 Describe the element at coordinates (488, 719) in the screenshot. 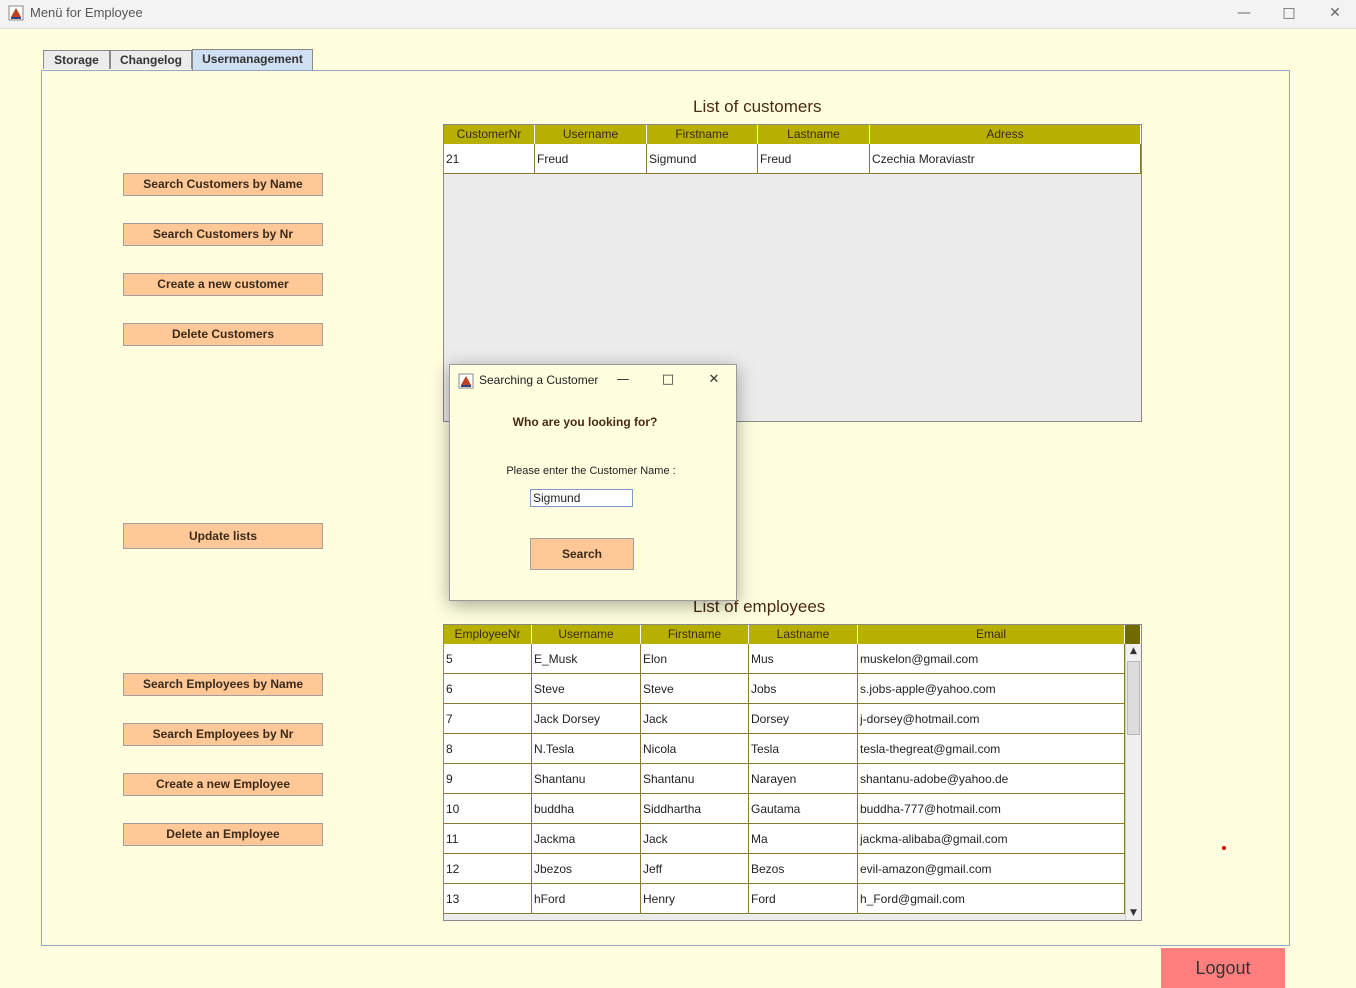

I see `table-cell: 7` at that location.